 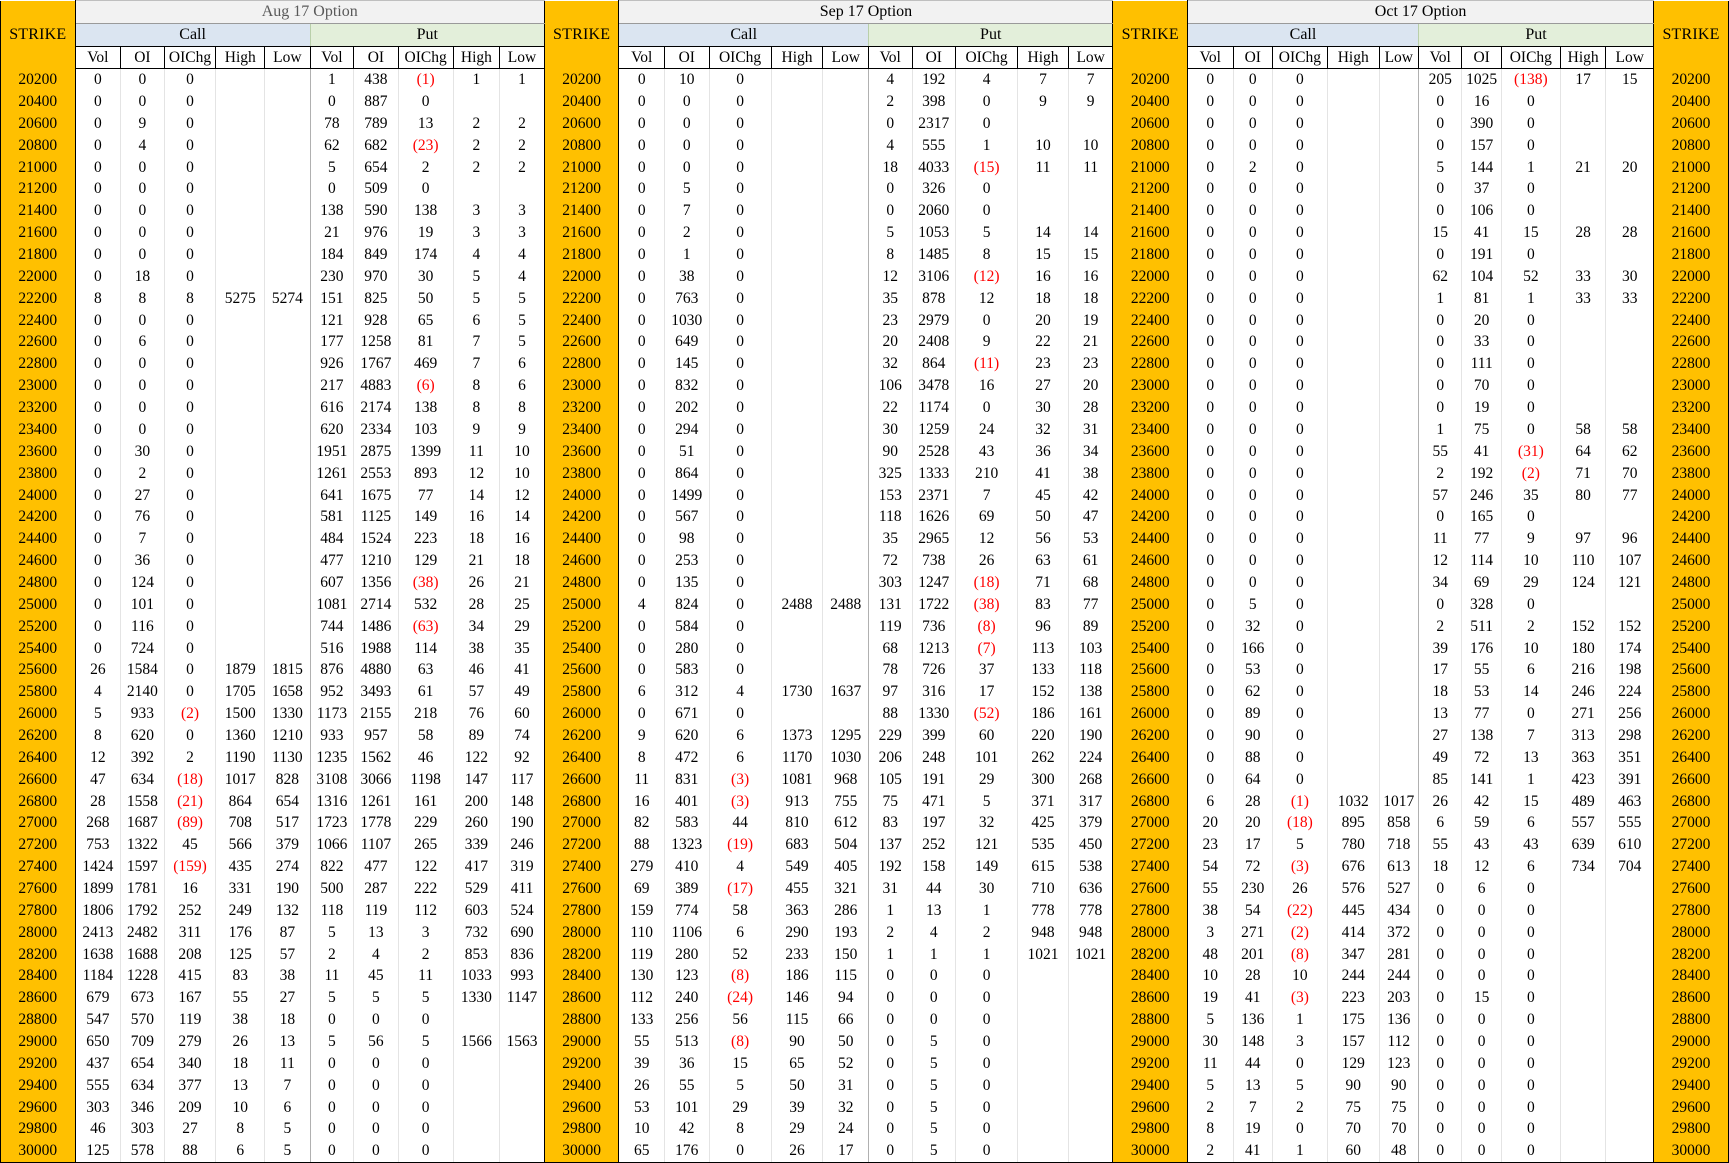 What do you see at coordinates (1043, 57) in the screenshot?
I see `sep-put-high-header: High` at bounding box center [1043, 57].